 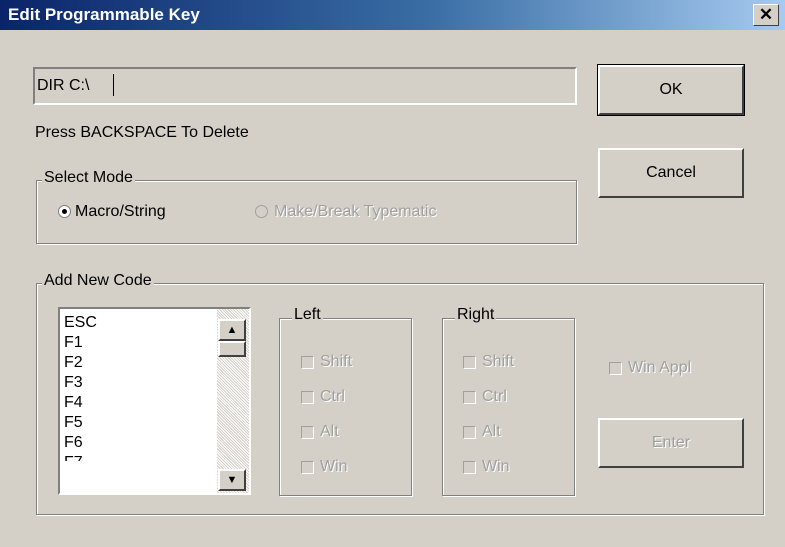 What do you see at coordinates (307, 397) in the screenshot?
I see `left-ctrl-checkbox` at bounding box center [307, 397].